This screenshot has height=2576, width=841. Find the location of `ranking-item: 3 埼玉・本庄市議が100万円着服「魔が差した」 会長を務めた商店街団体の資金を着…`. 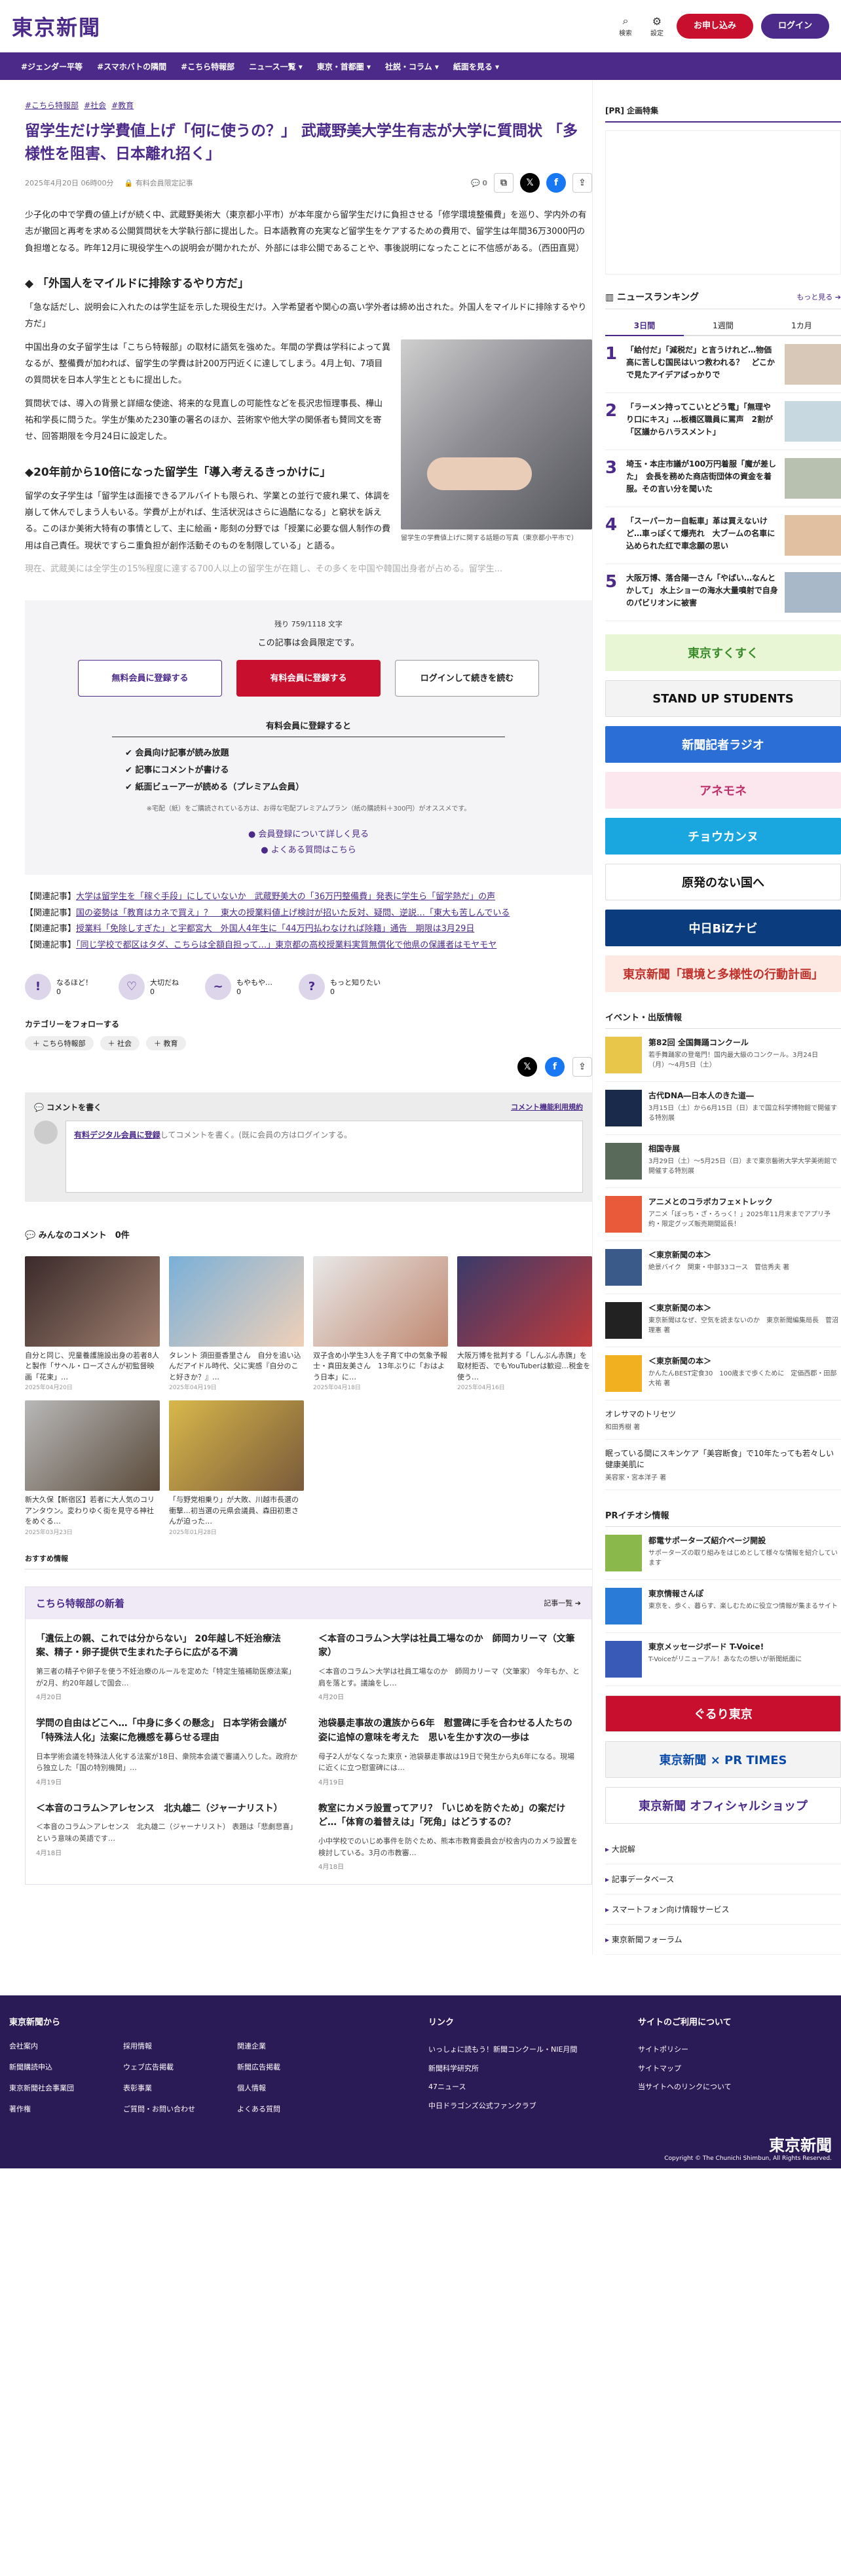

ranking-item: 3 埼玉・本庄市議が100万円着服「魔が差した」 会長を務めた商店街団体の資金を着… is located at coordinates (723, 478).